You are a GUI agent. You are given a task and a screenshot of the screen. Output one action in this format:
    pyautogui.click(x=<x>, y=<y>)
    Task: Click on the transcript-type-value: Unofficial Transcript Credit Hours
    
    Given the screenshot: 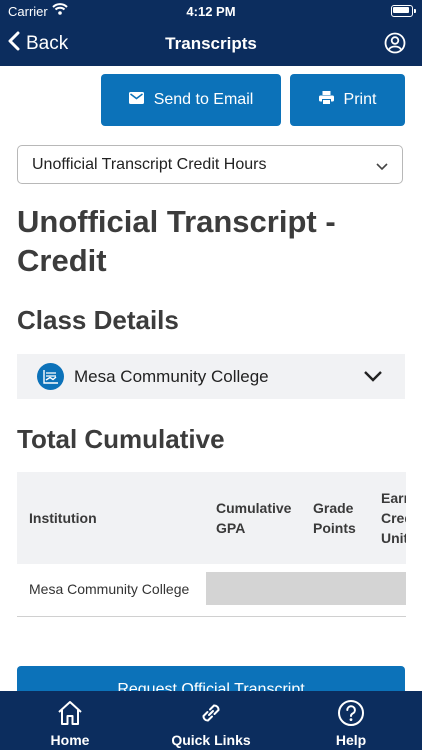 What is the action you would take?
    pyautogui.click(x=149, y=164)
    